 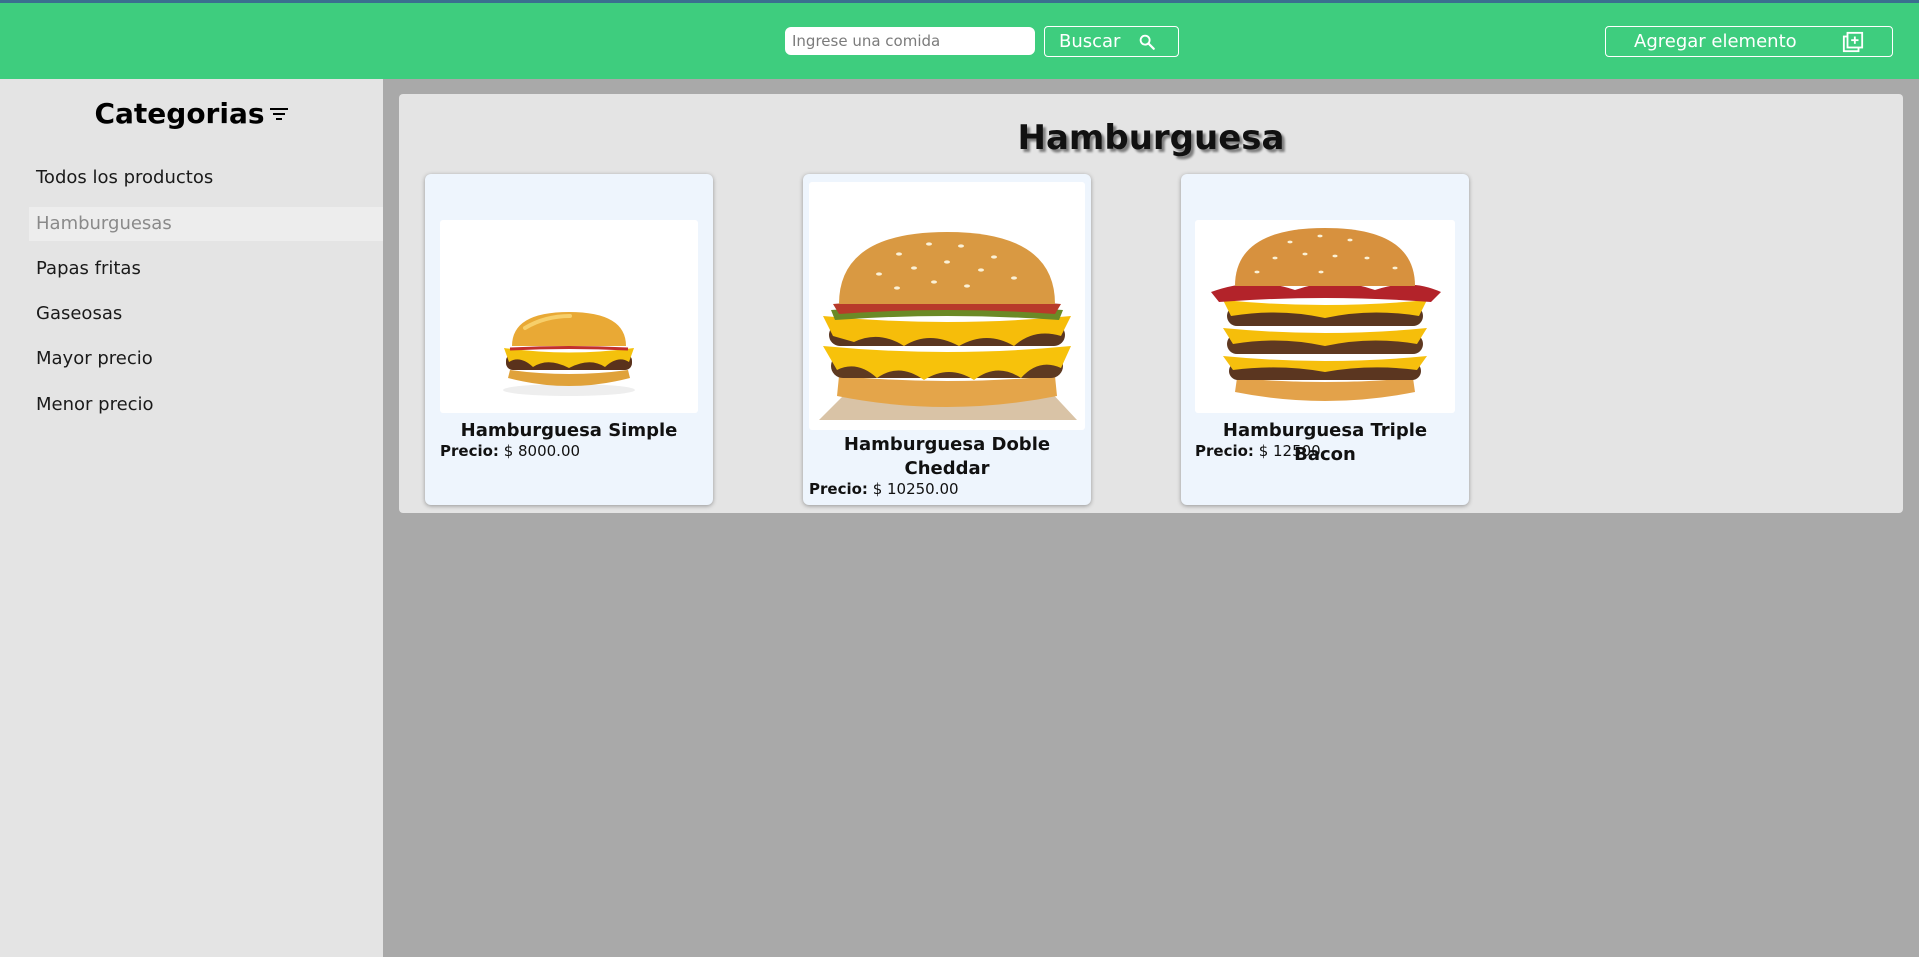 I want to click on sidebar-title: Categorias, so click(x=191, y=113).